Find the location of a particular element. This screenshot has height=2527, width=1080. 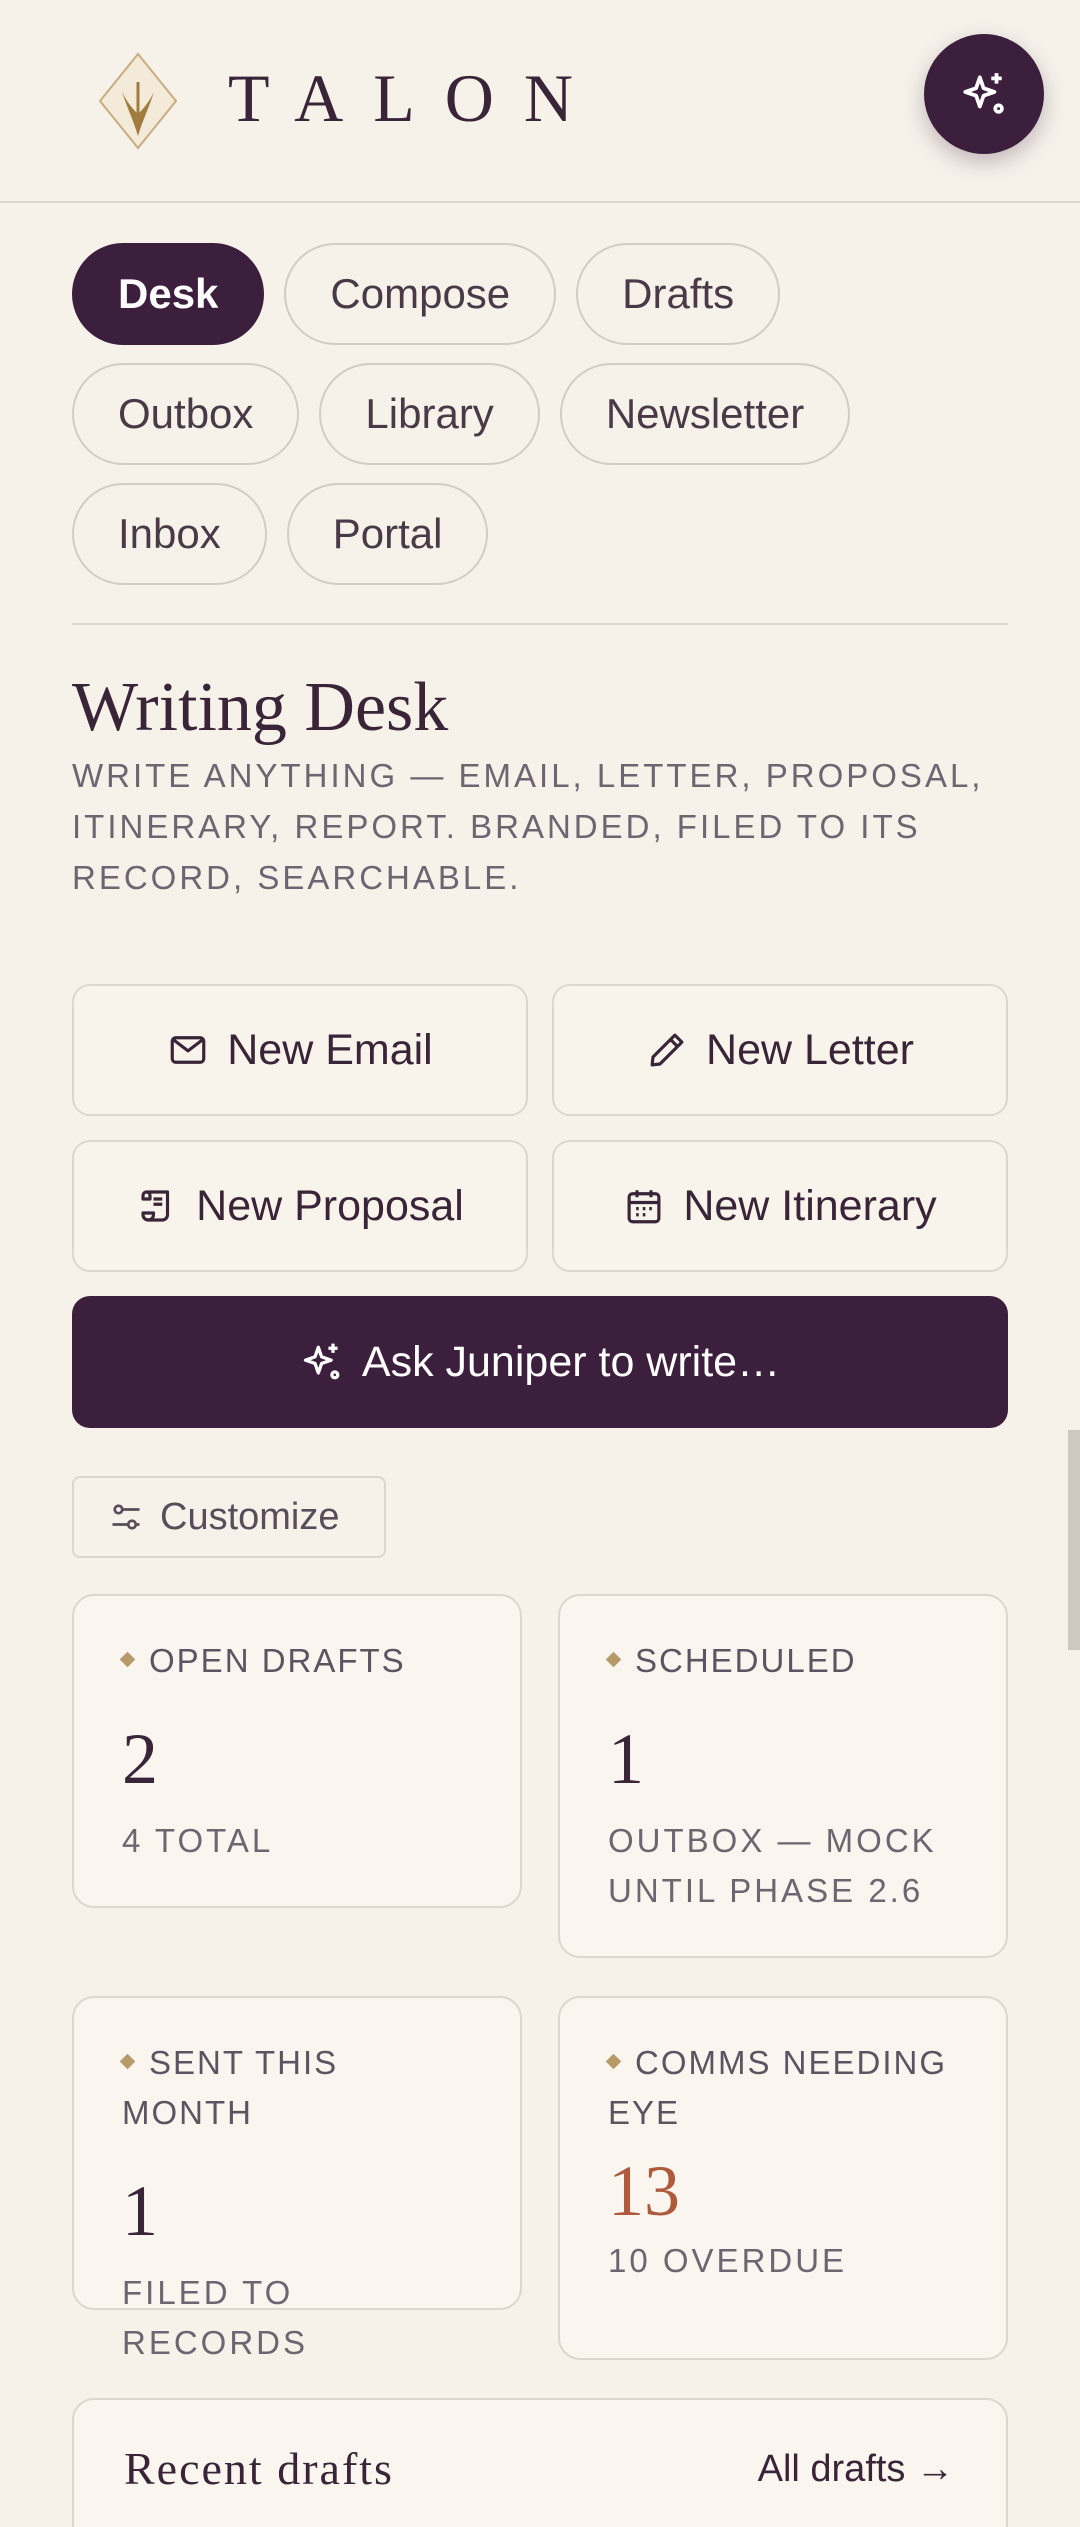

section-divider is located at coordinates (540, 624).